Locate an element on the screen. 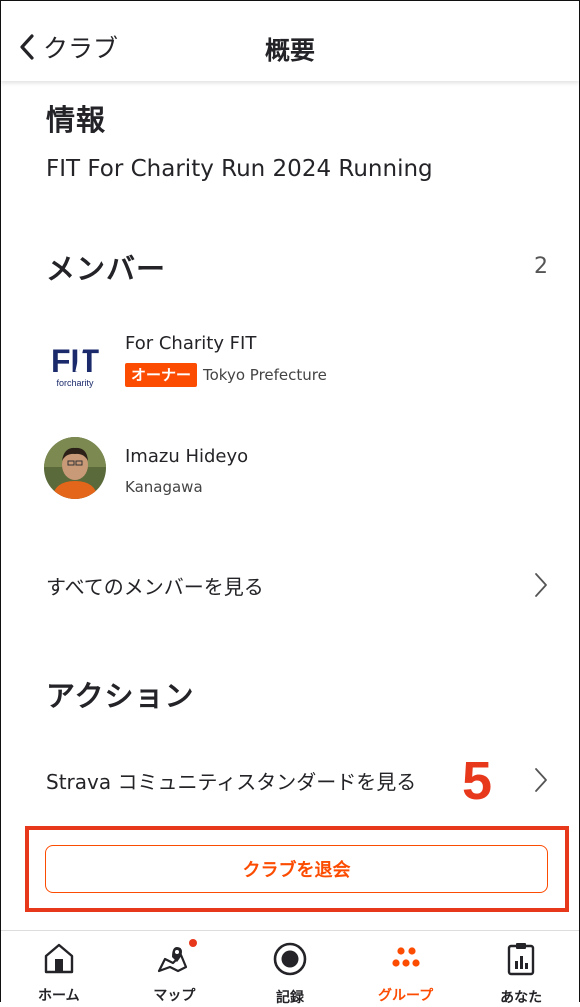 This screenshot has width=580, height=1007. see-all-members-row: すべてのメンバーを見る is located at coordinates (297, 585).